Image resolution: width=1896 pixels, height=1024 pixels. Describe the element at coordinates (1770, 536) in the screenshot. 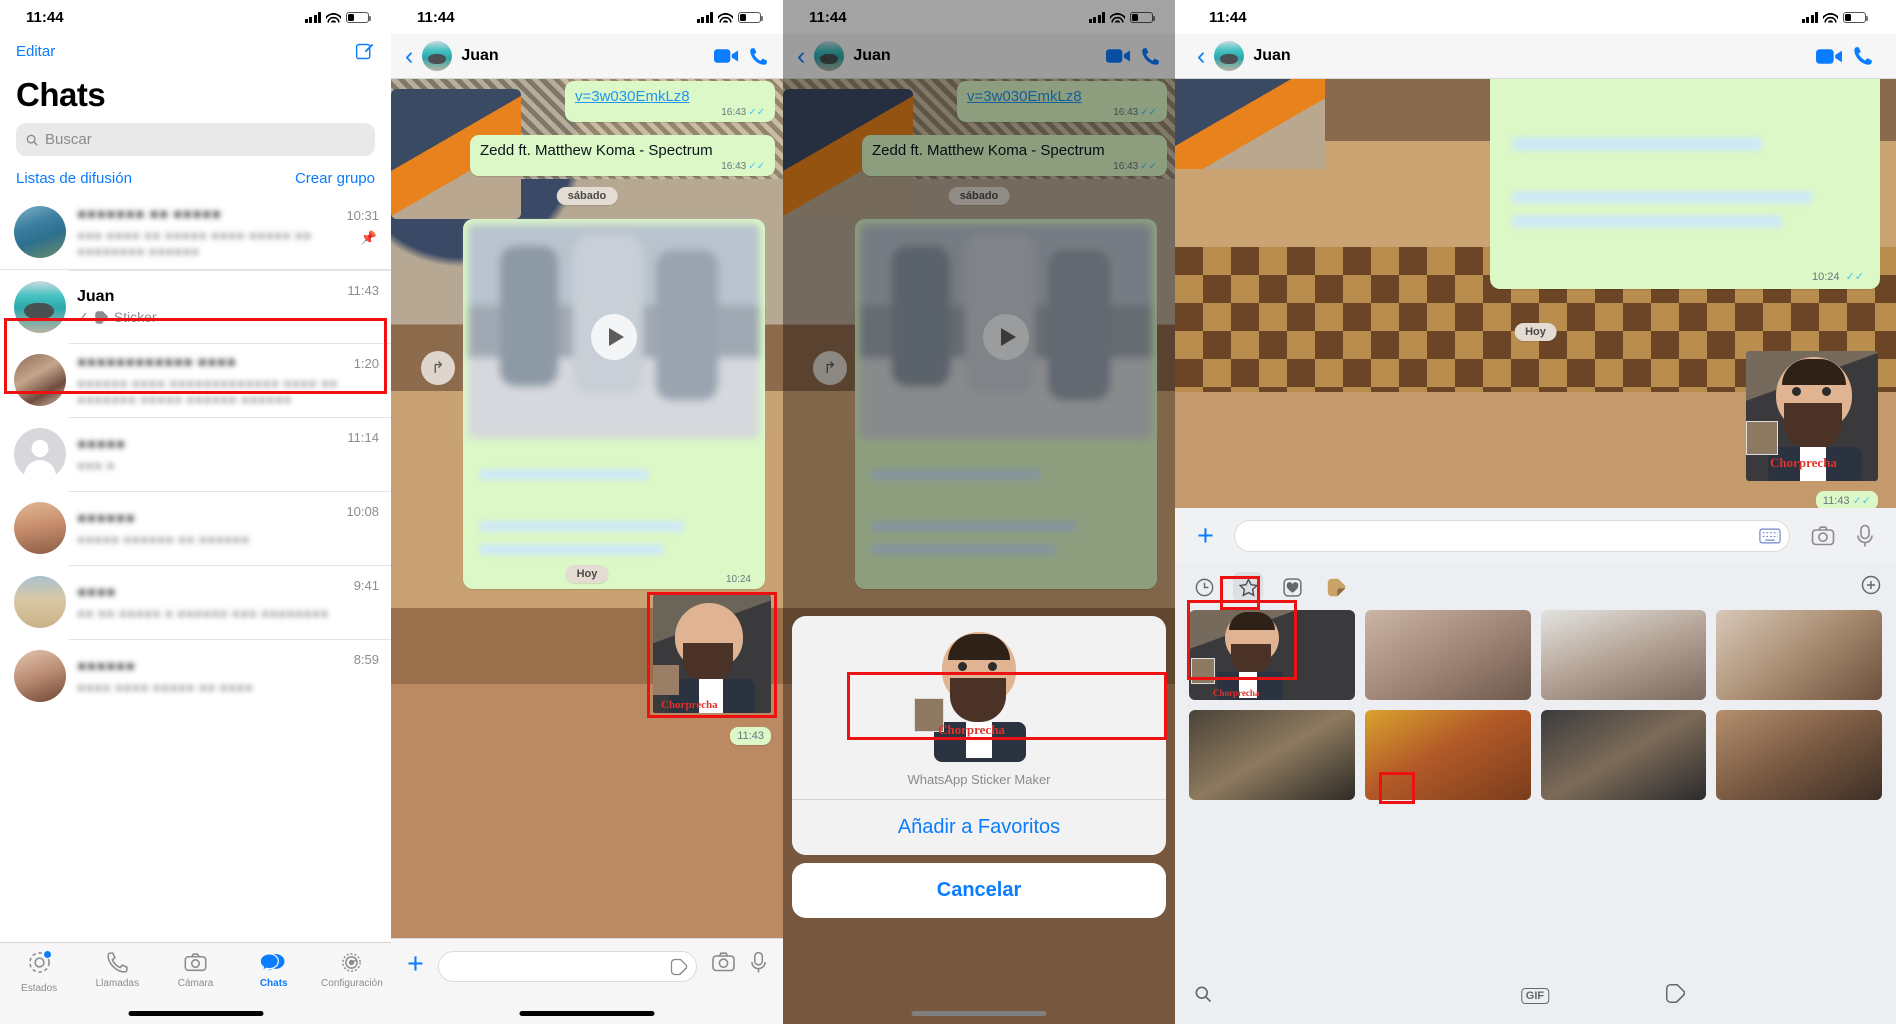

I see `keyboard-icon` at that location.